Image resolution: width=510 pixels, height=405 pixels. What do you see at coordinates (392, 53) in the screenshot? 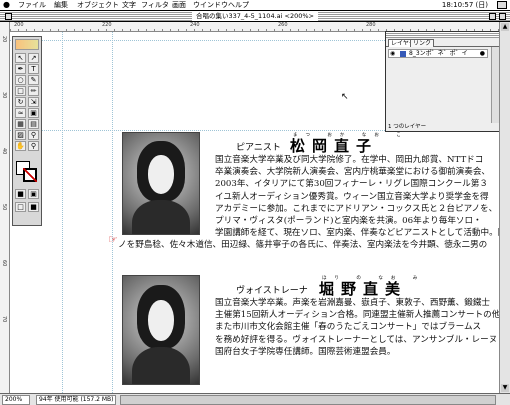
I see `eye-icon: ◉` at bounding box center [392, 53].